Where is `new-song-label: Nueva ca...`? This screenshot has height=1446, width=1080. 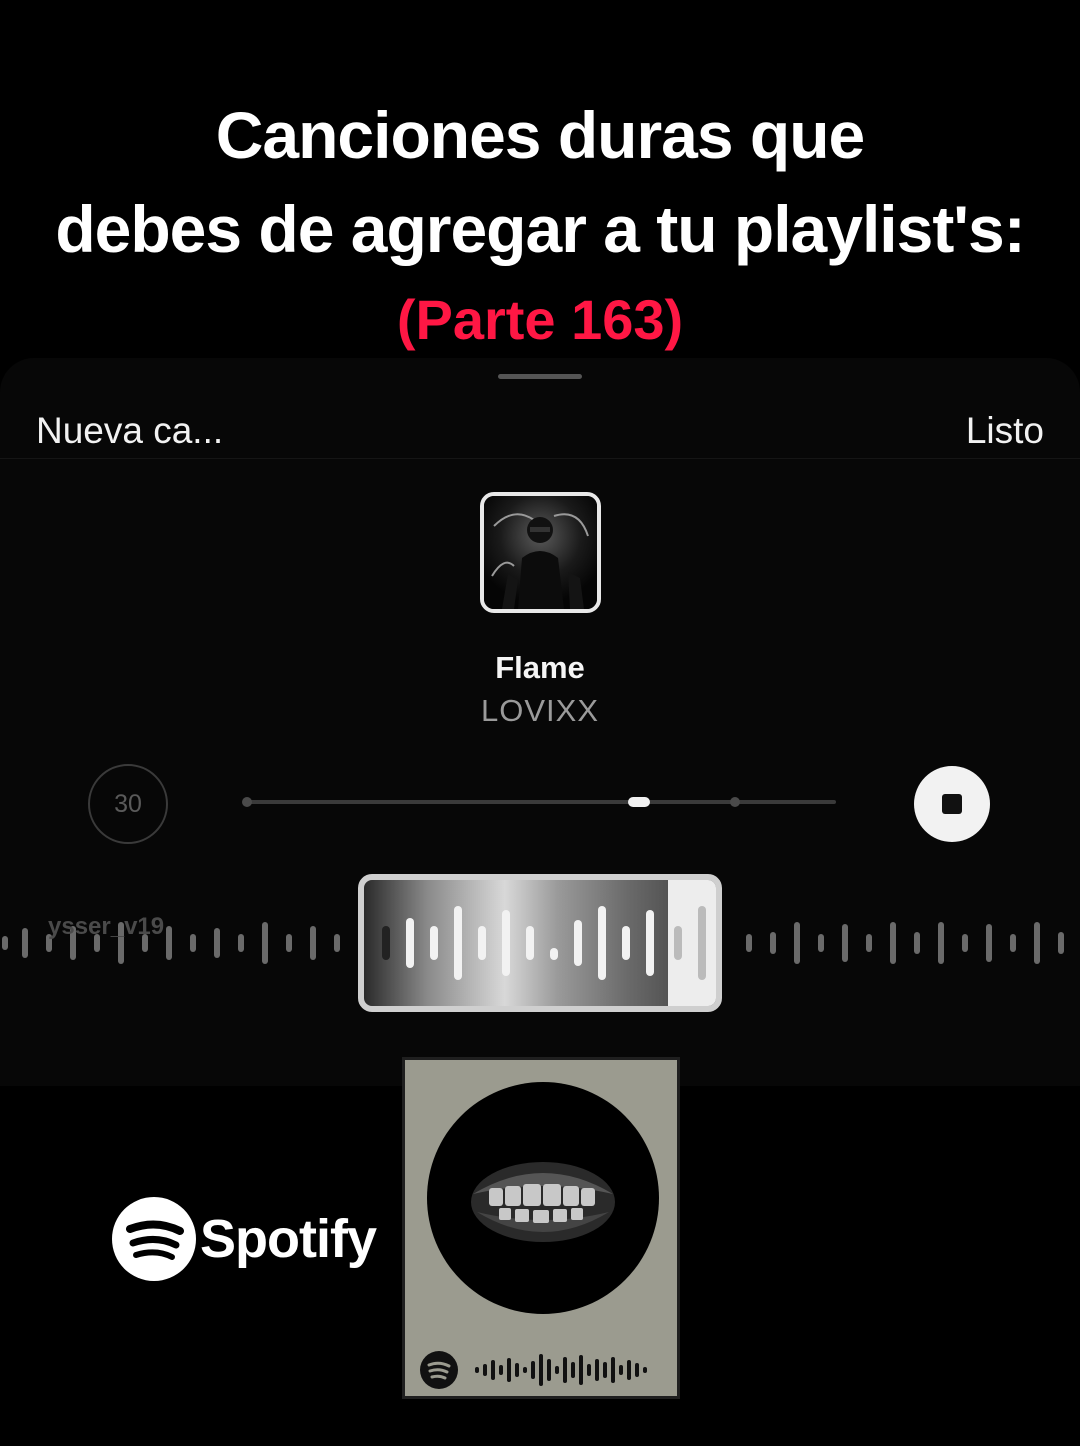
new-song-label: Nueva ca... is located at coordinates (129, 431).